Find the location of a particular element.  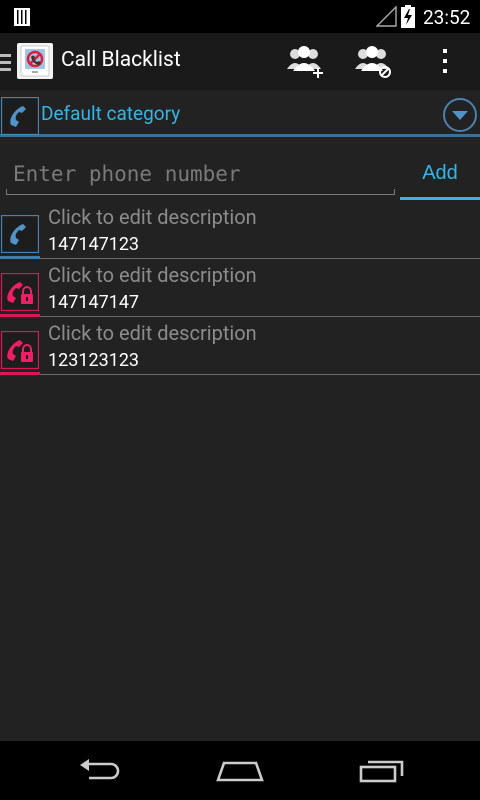

category-underline is located at coordinates (240, 135).